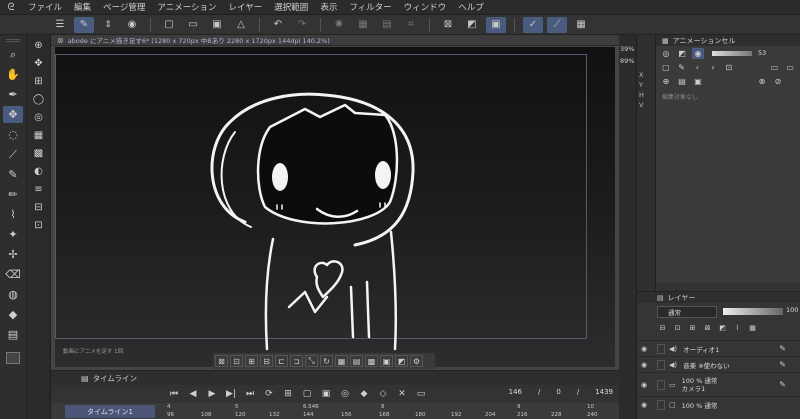  Describe the element at coordinates (124, 7) in the screenshot. I see `menu-page: ページ管理` at that location.